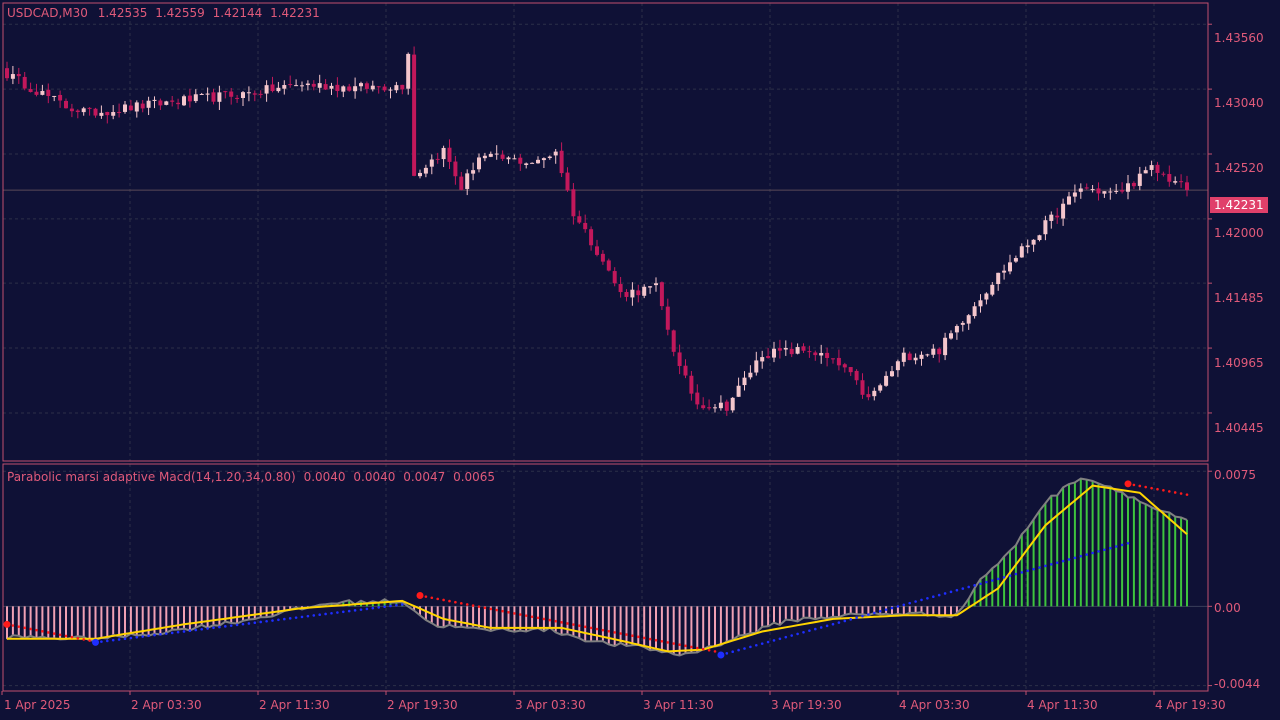 This screenshot has height=720, width=1280. What do you see at coordinates (1237, 684) in the screenshot?
I see `indicator-tick-label: -0.0044` at bounding box center [1237, 684].